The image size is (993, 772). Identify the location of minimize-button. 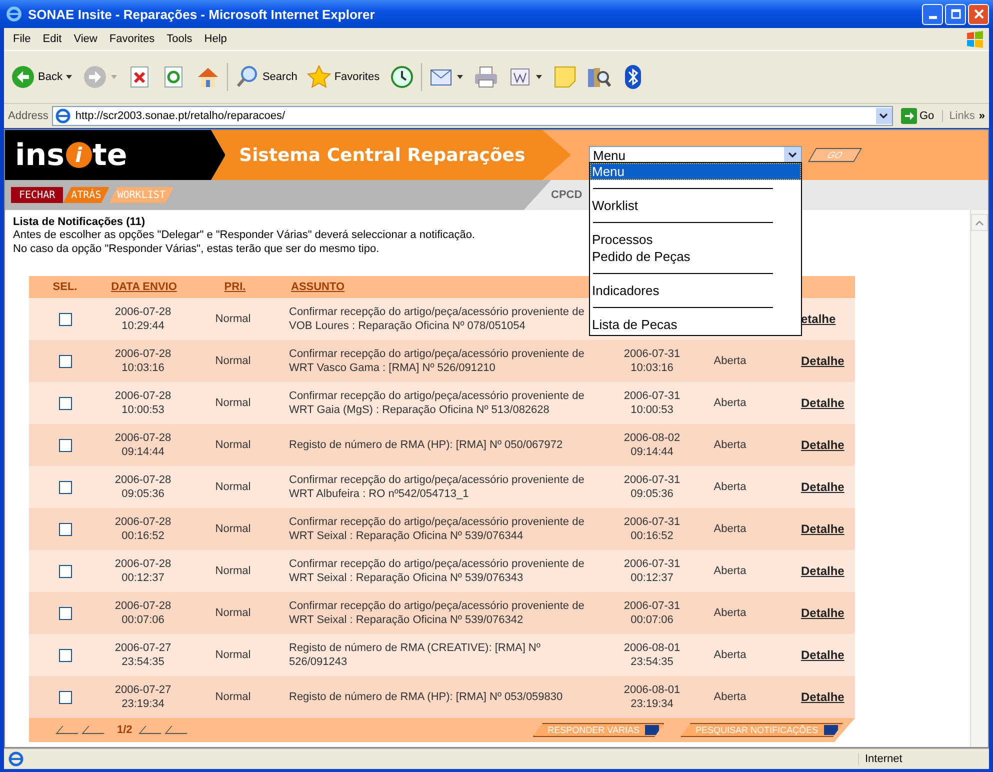
(932, 14).